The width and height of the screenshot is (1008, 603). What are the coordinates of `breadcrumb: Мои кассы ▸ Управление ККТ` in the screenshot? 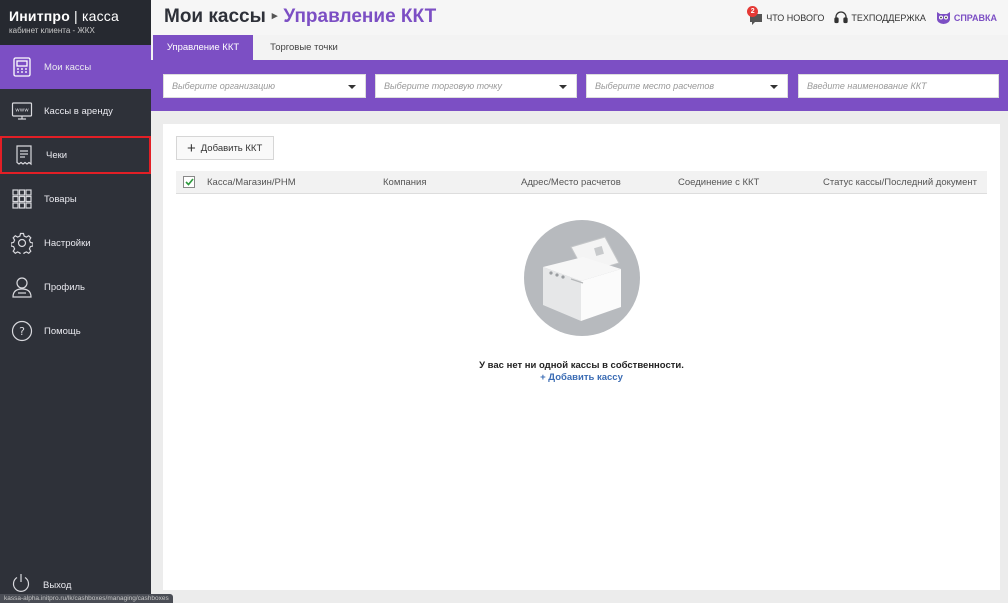 It's located at (300, 17).